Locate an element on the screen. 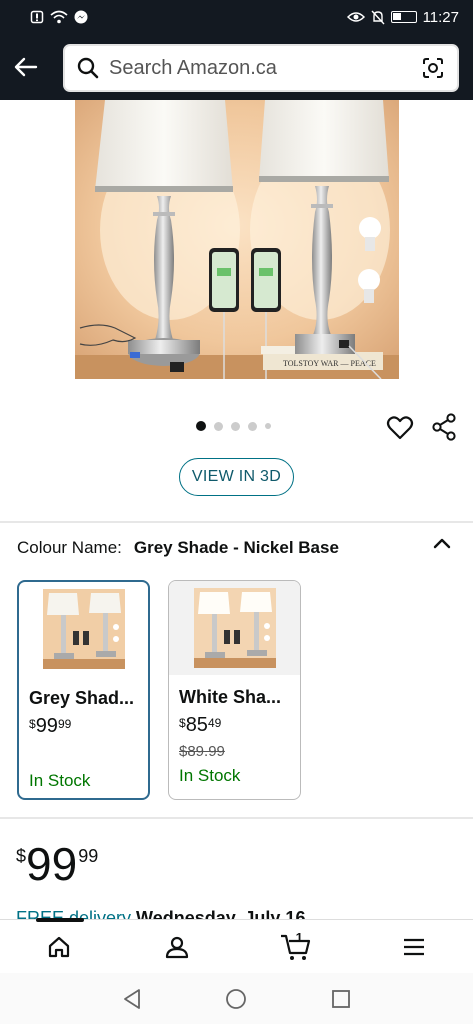  camera-scan-icon is located at coordinates (433, 68).